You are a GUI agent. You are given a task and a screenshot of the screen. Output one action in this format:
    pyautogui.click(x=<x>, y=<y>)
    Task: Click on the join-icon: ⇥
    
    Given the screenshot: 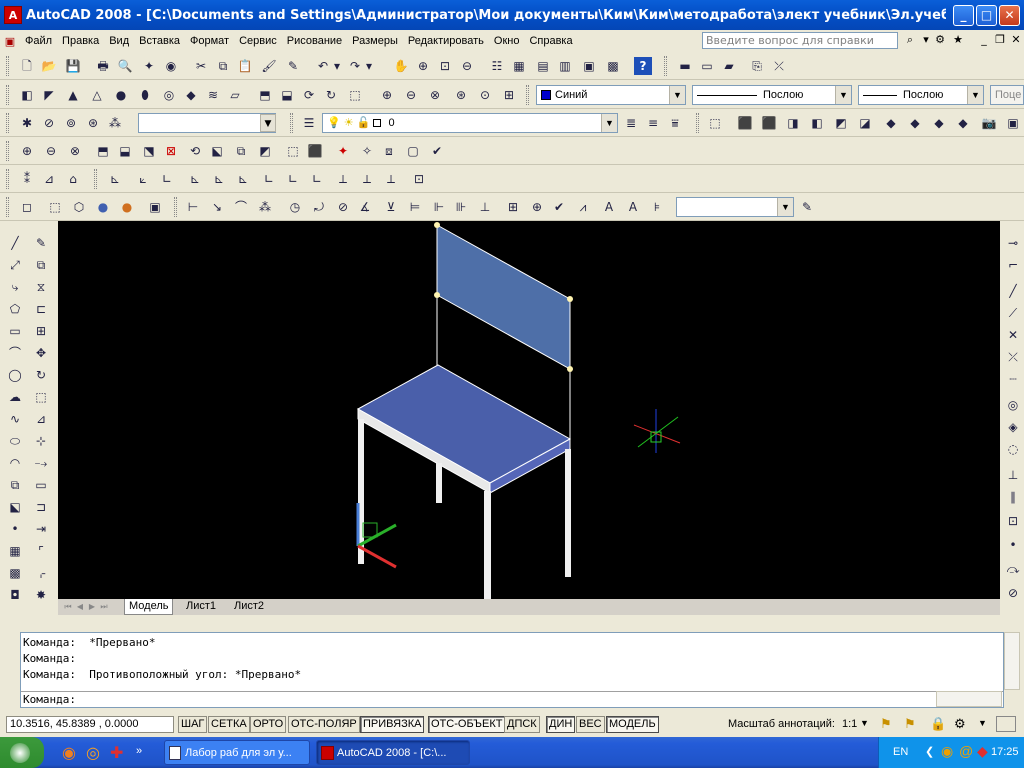 What is the action you would take?
    pyautogui.click(x=41, y=529)
    